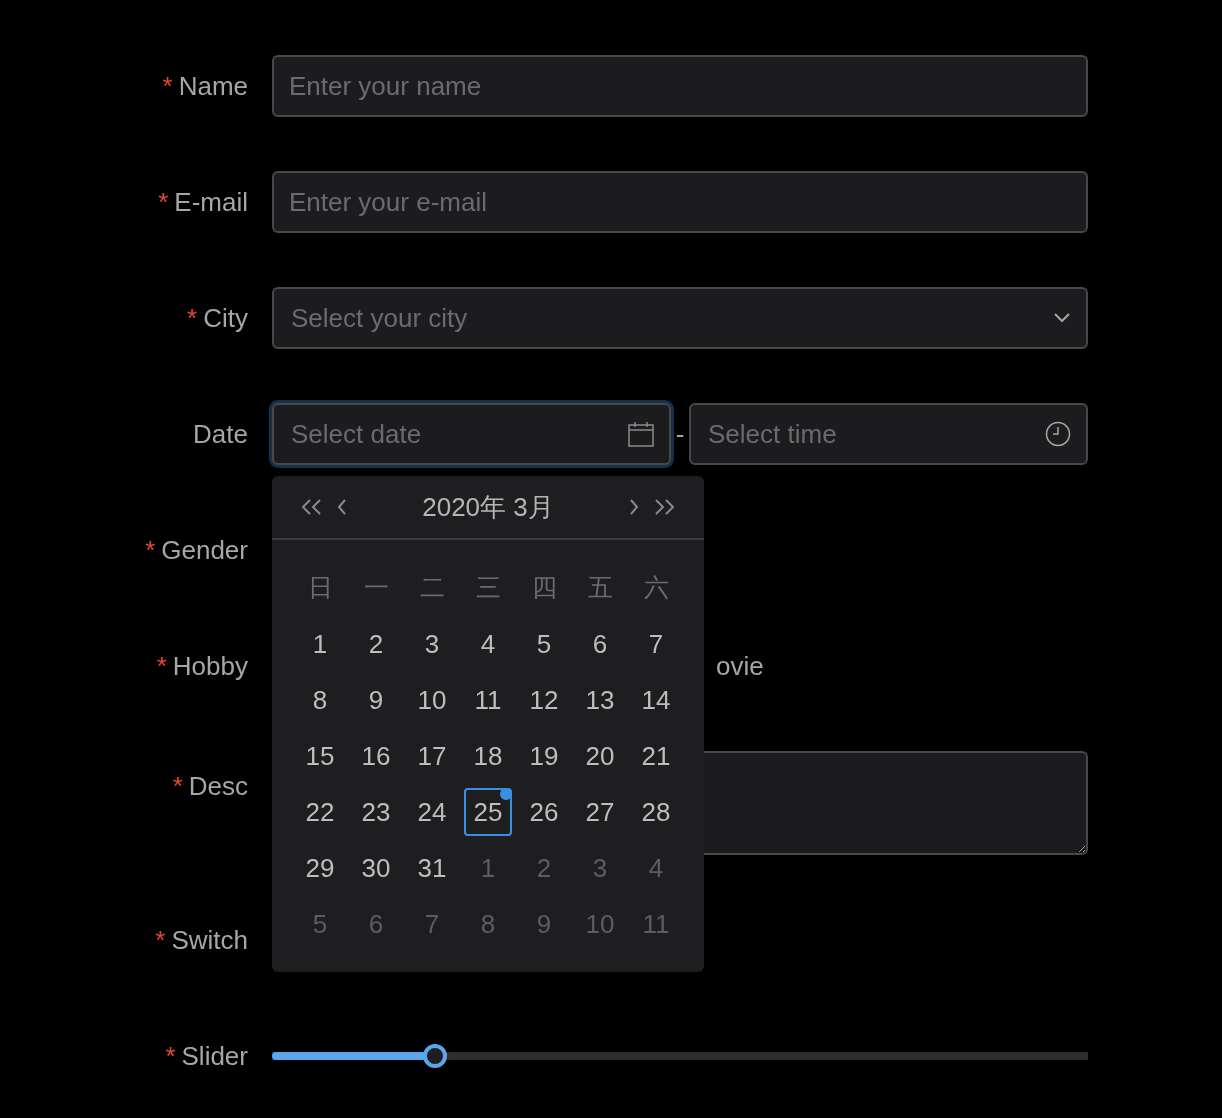  Describe the element at coordinates (656, 588) in the screenshot. I see `weekday-label: 六` at that location.